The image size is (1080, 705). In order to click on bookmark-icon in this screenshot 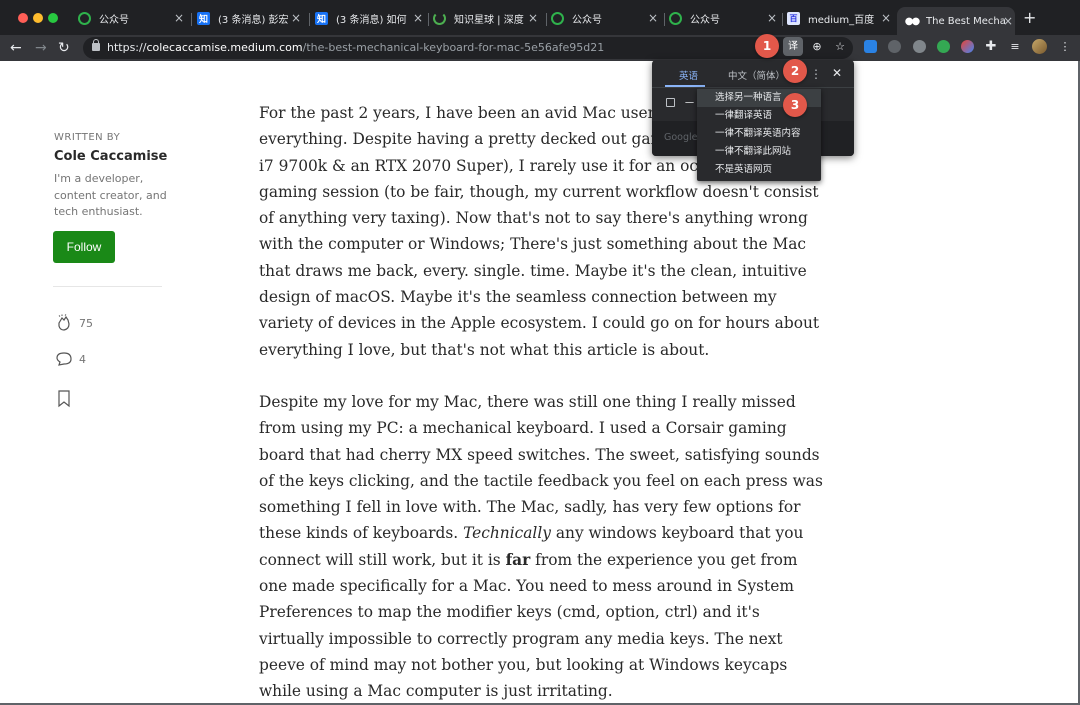, I will do `click(64, 399)`.